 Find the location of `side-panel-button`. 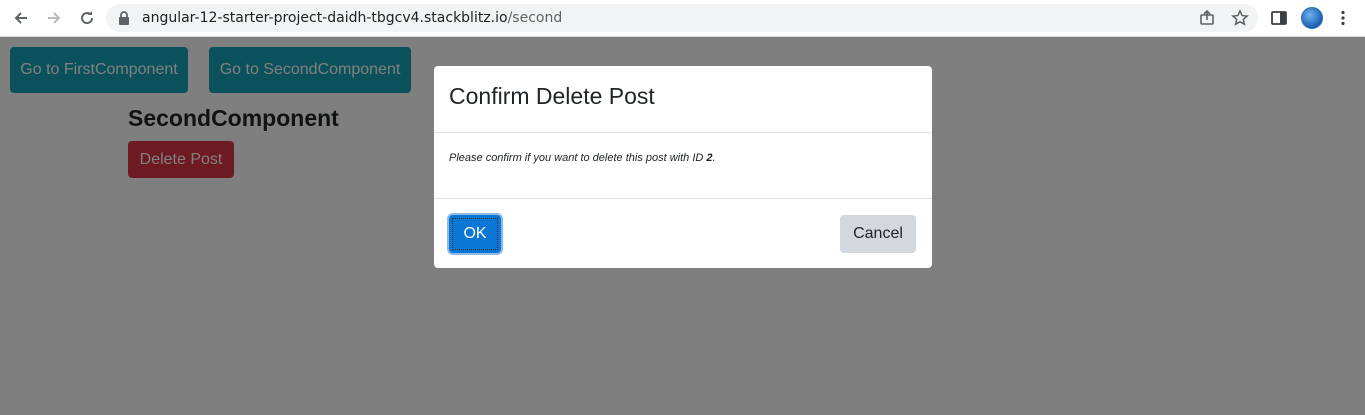

side-panel-button is located at coordinates (1279, 18).